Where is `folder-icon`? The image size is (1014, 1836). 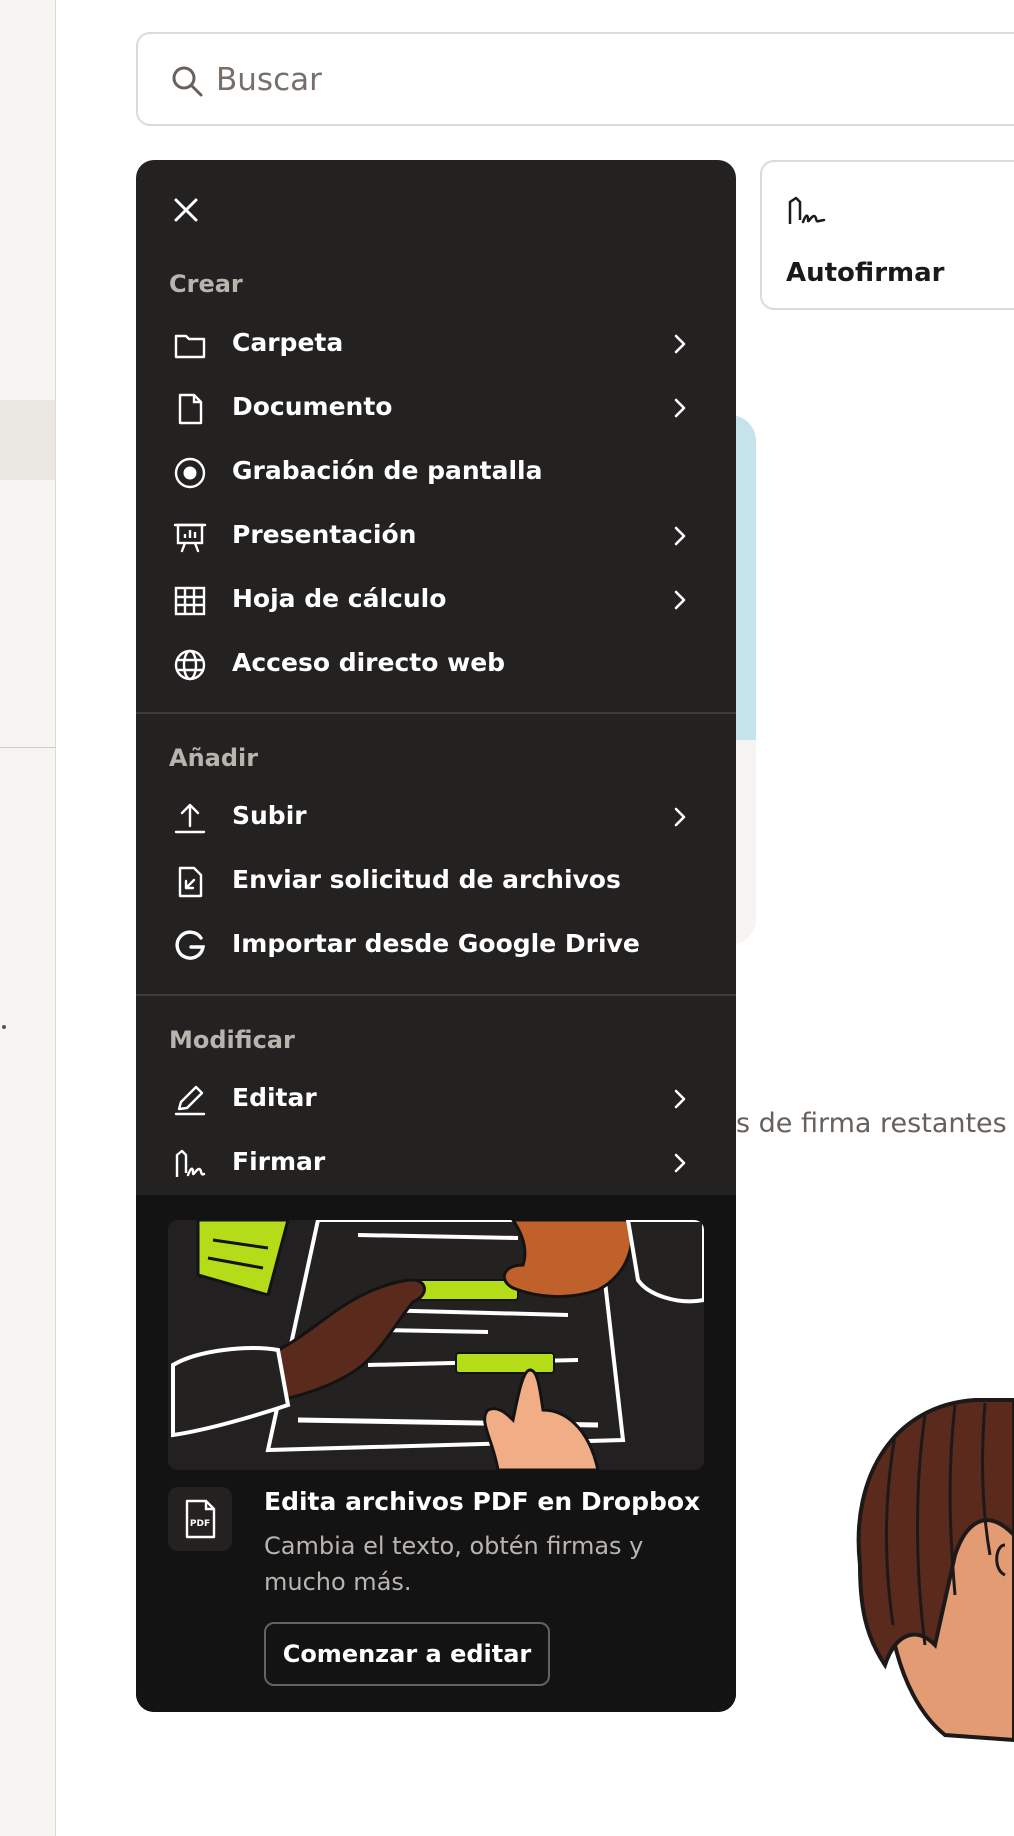
folder-icon is located at coordinates (190, 346).